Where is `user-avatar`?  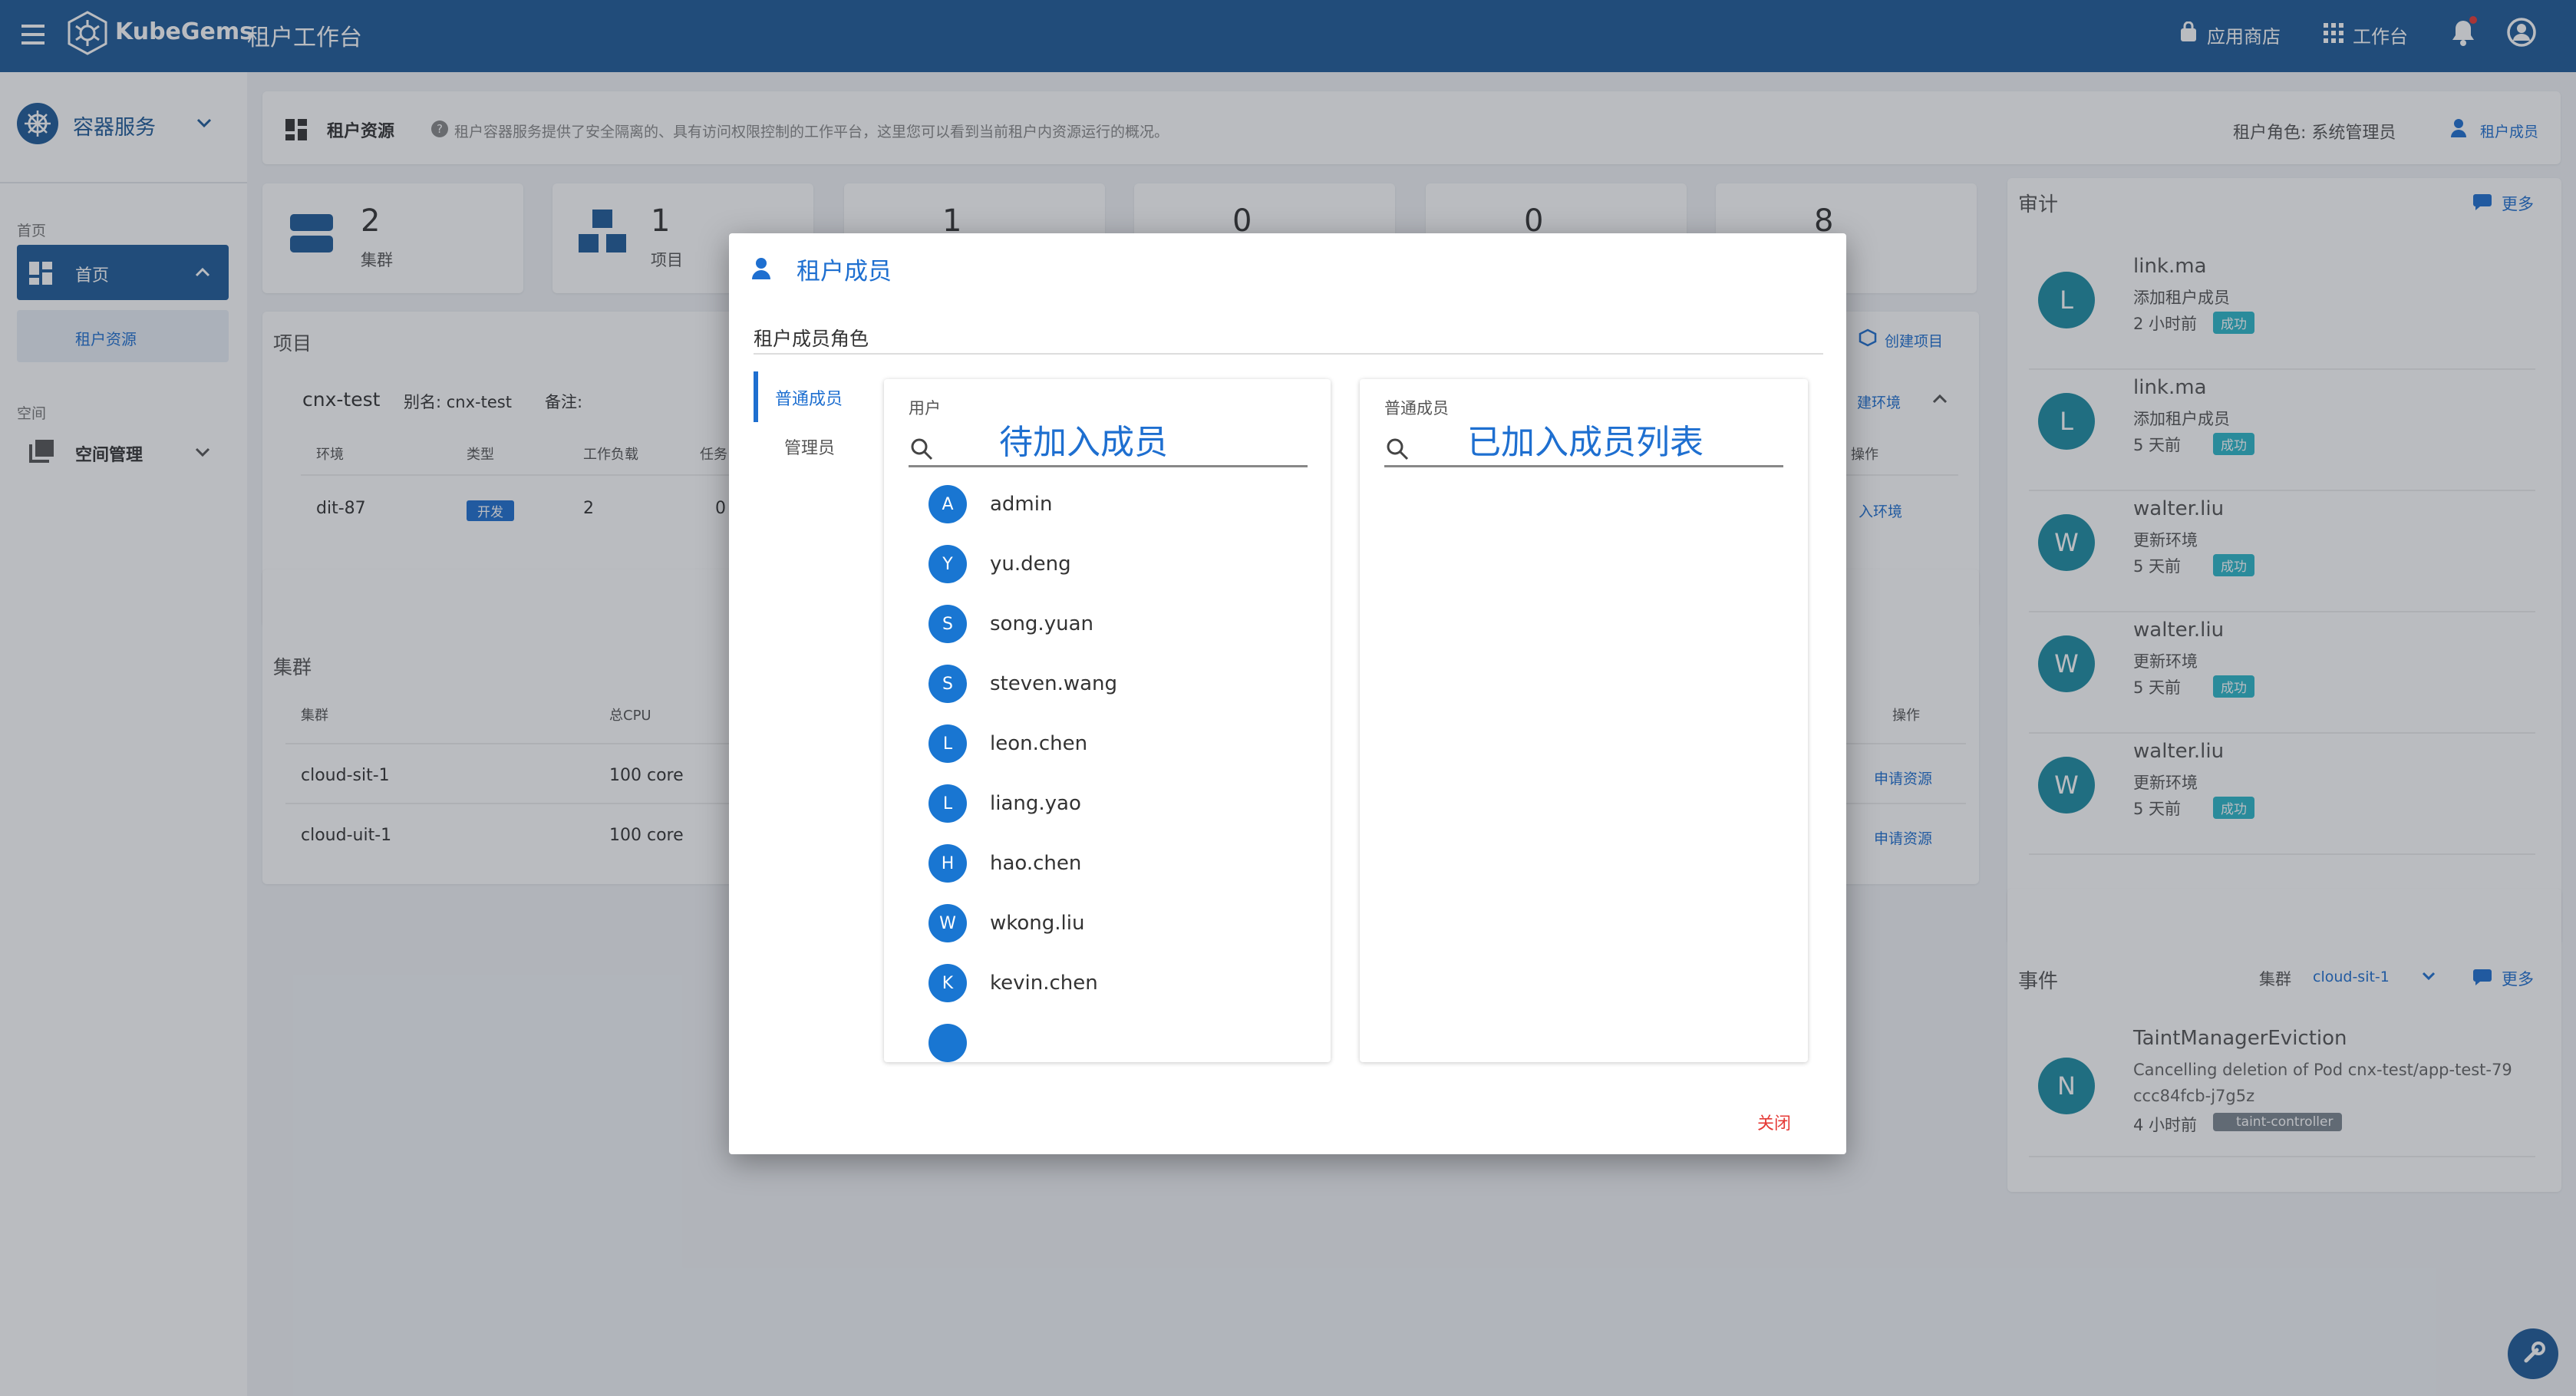
user-avatar is located at coordinates (947, 1043).